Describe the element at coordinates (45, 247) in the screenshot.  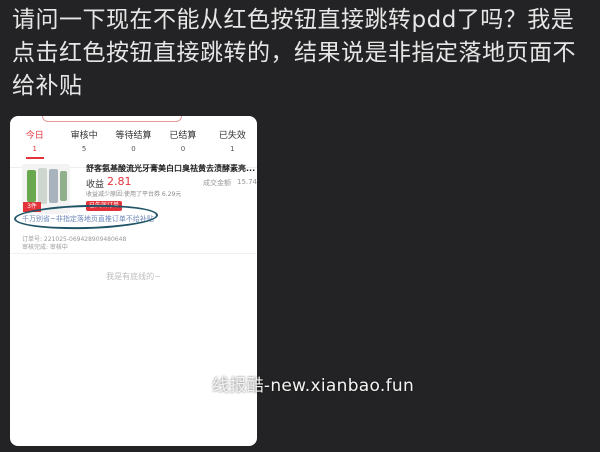
I see `audit-status: 审核完成: 审核中` at that location.